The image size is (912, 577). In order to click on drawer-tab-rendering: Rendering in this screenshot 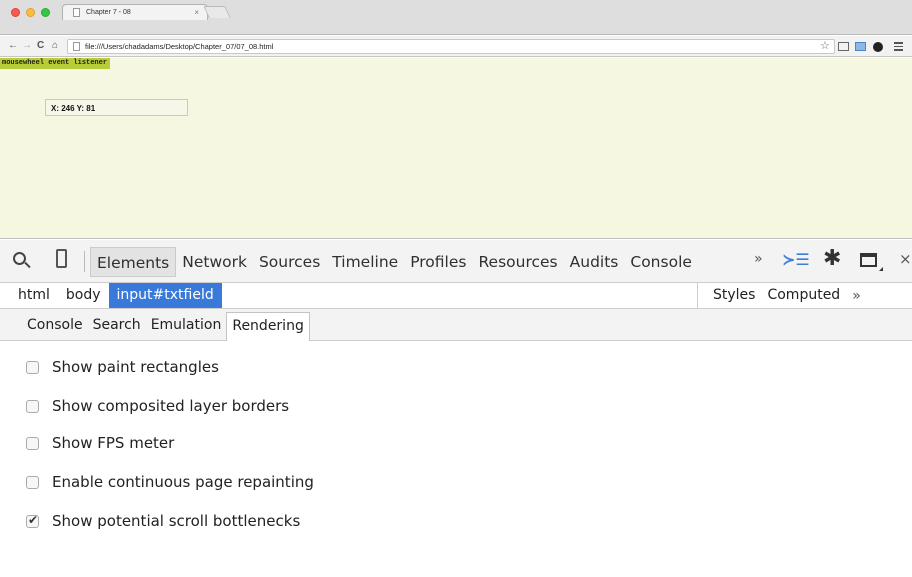, I will do `click(268, 326)`.